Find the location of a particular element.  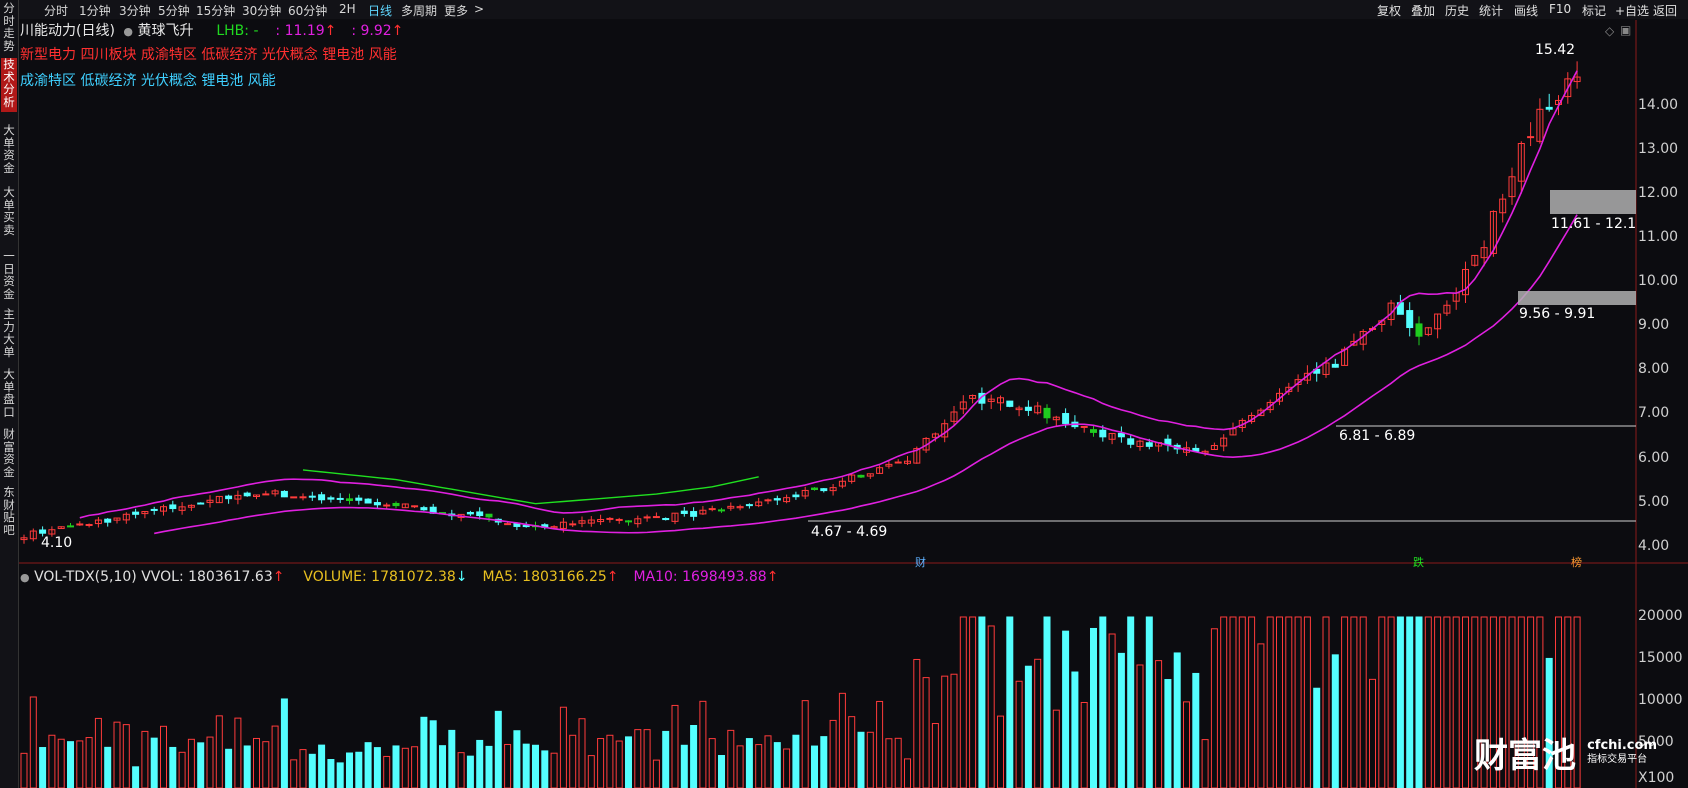

price-tick: 4.00 is located at coordinates (1654, 546).